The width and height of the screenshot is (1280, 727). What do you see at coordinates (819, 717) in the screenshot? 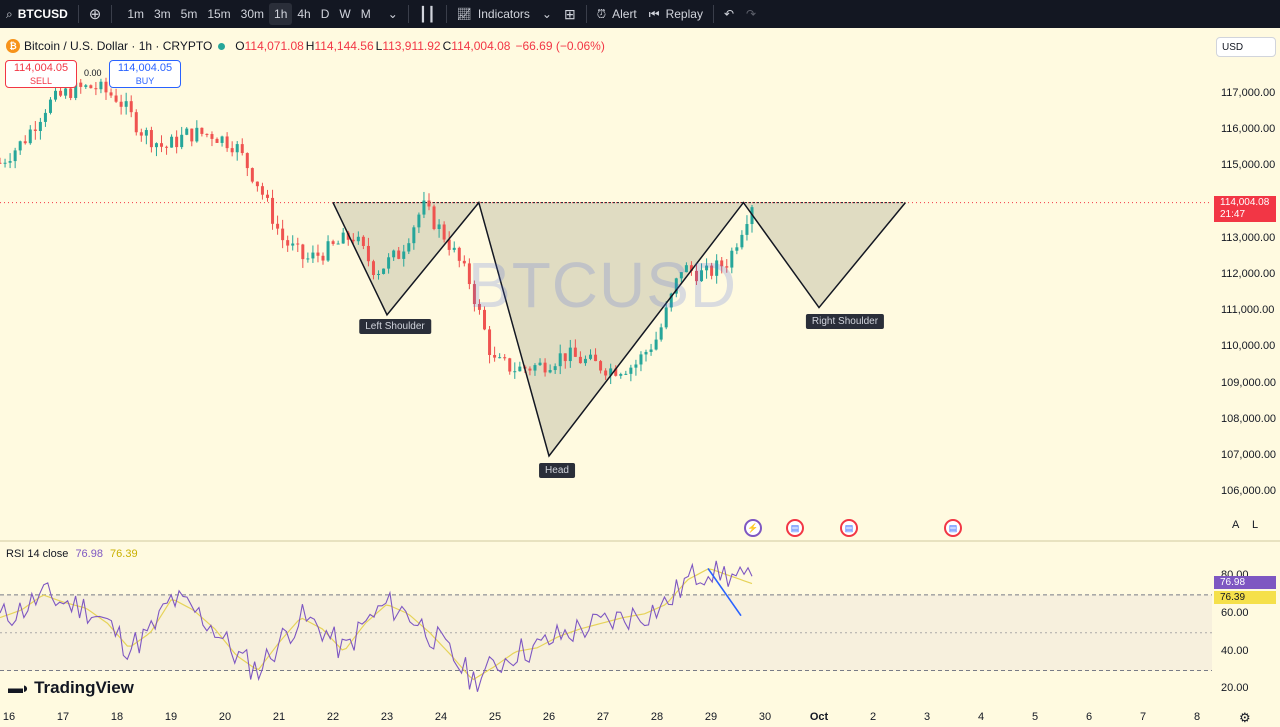
I see `time-tick: Oct` at bounding box center [819, 717].